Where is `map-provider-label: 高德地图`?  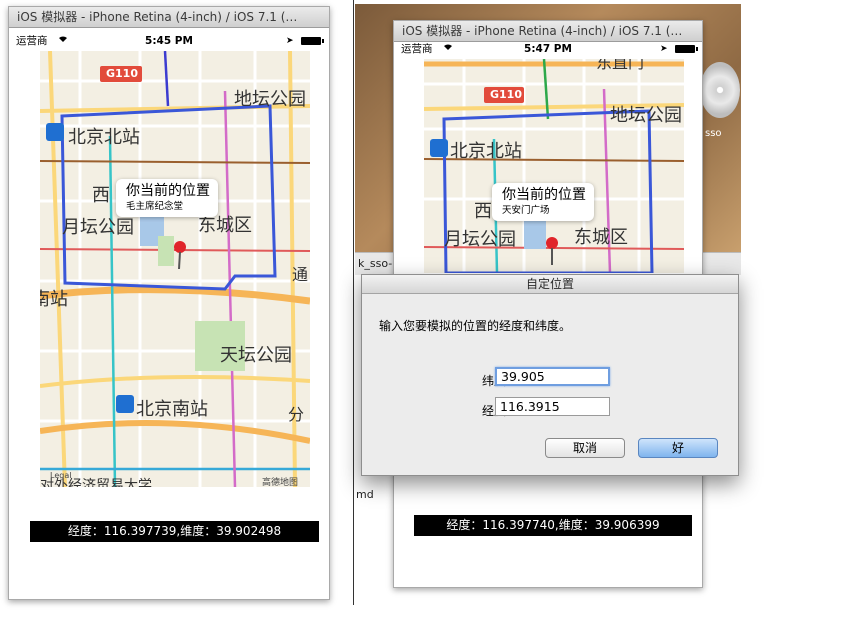
map-provider-label: 高德地图 is located at coordinates (280, 482).